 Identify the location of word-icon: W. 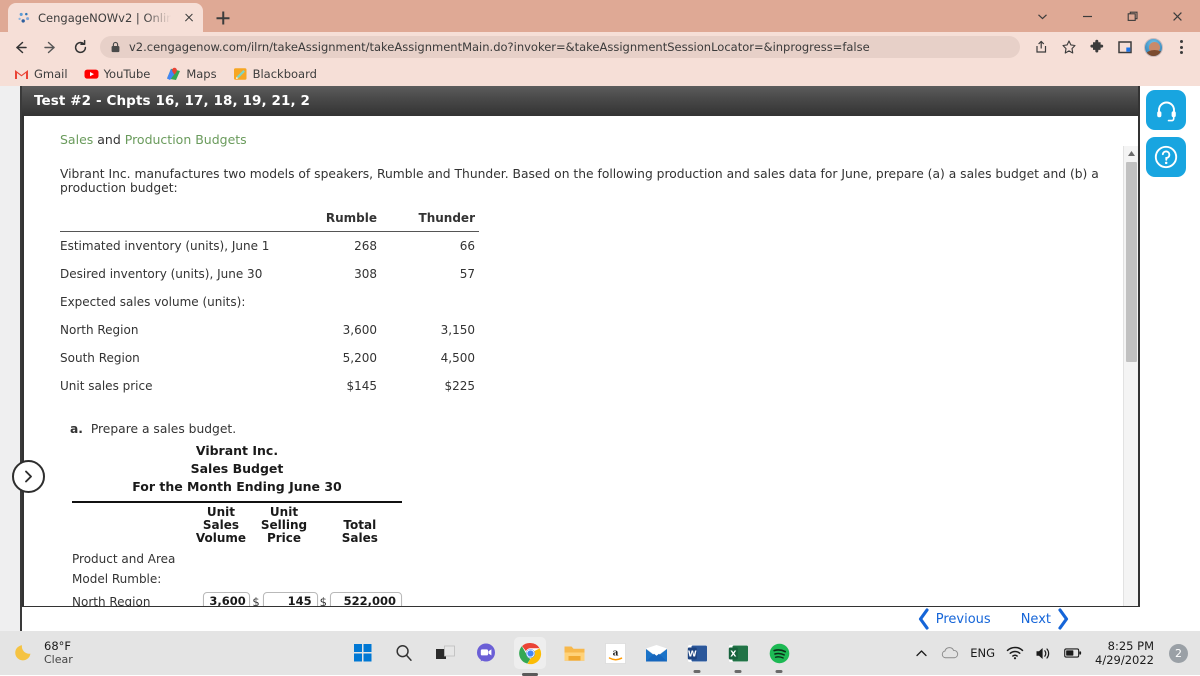
(697, 653).